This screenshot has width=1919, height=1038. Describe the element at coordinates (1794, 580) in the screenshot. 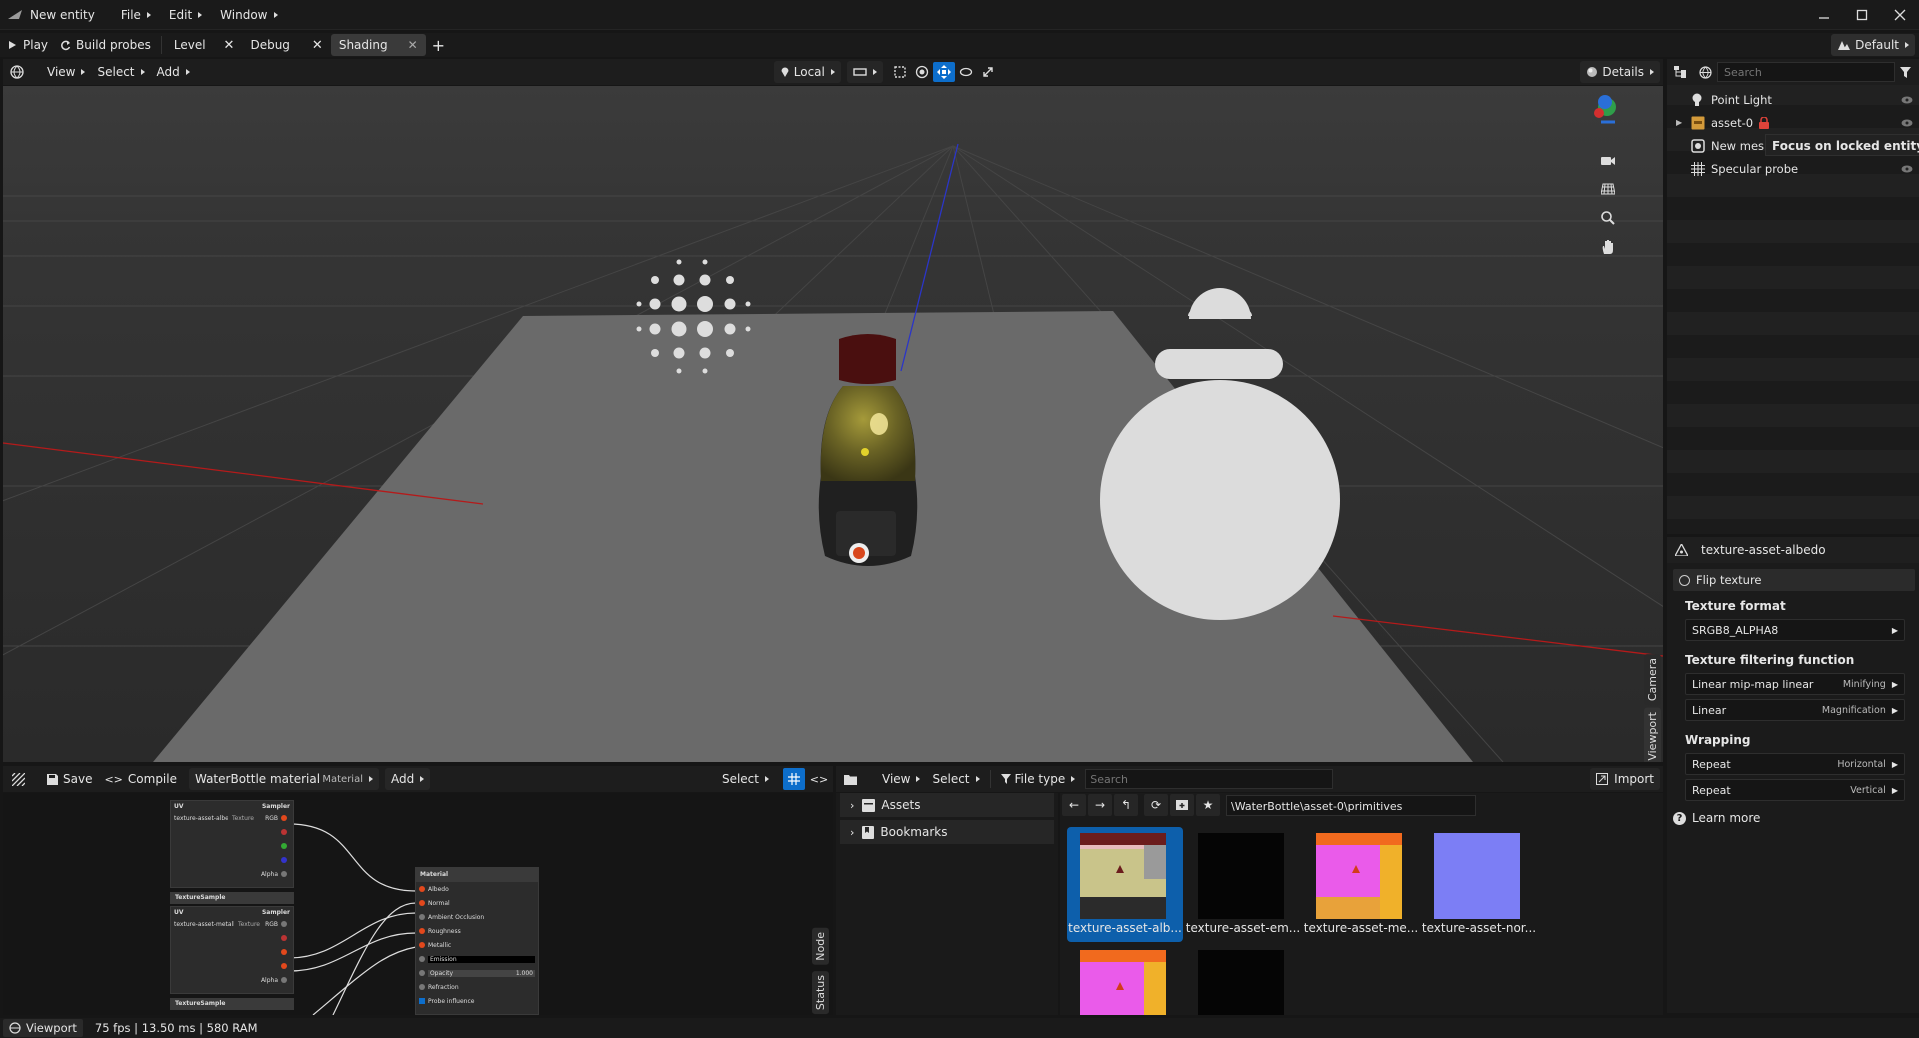

I see `flip-texture-checkbox: Flip texture` at that location.